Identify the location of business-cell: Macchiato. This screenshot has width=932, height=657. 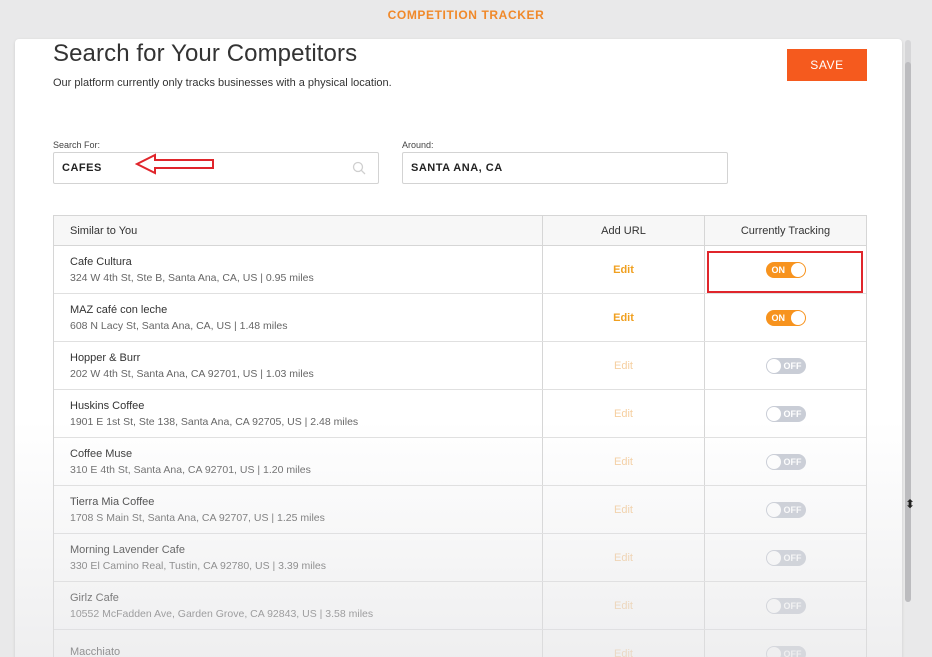
(298, 643).